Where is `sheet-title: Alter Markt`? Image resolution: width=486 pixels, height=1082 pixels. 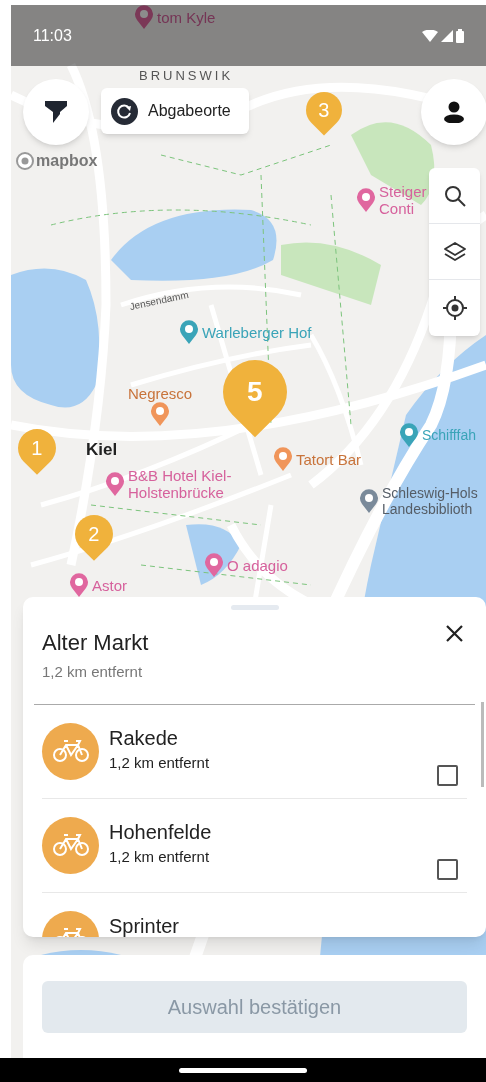
sheet-title: Alter Markt is located at coordinates (95, 643).